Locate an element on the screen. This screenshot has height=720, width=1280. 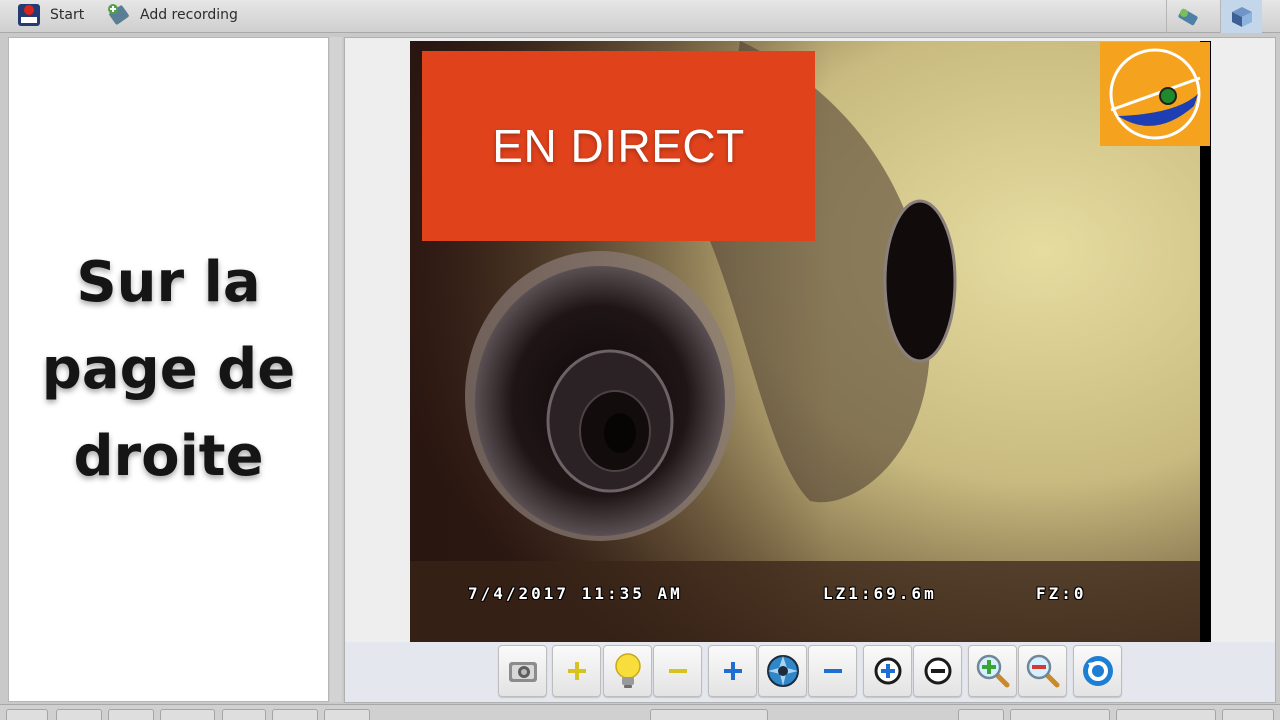
view-toolbar-button is located at coordinates (1241, 16).